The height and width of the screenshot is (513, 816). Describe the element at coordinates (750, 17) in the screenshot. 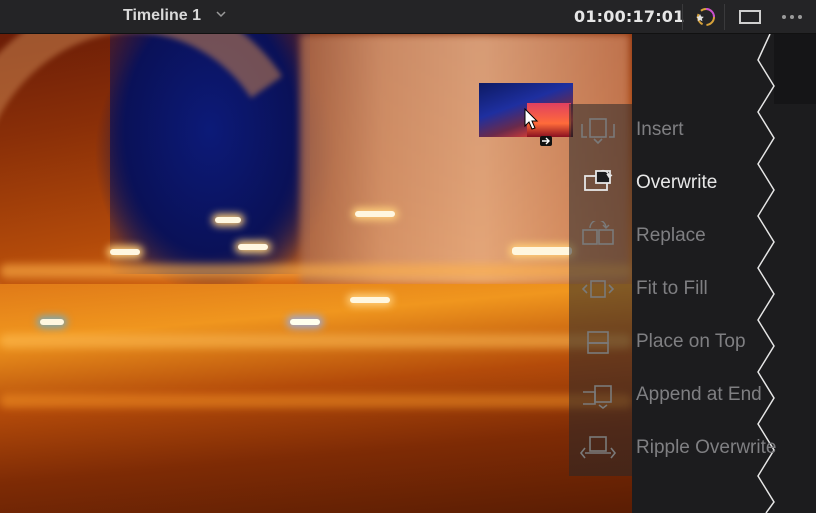

I see `viewer-mode-icon` at that location.